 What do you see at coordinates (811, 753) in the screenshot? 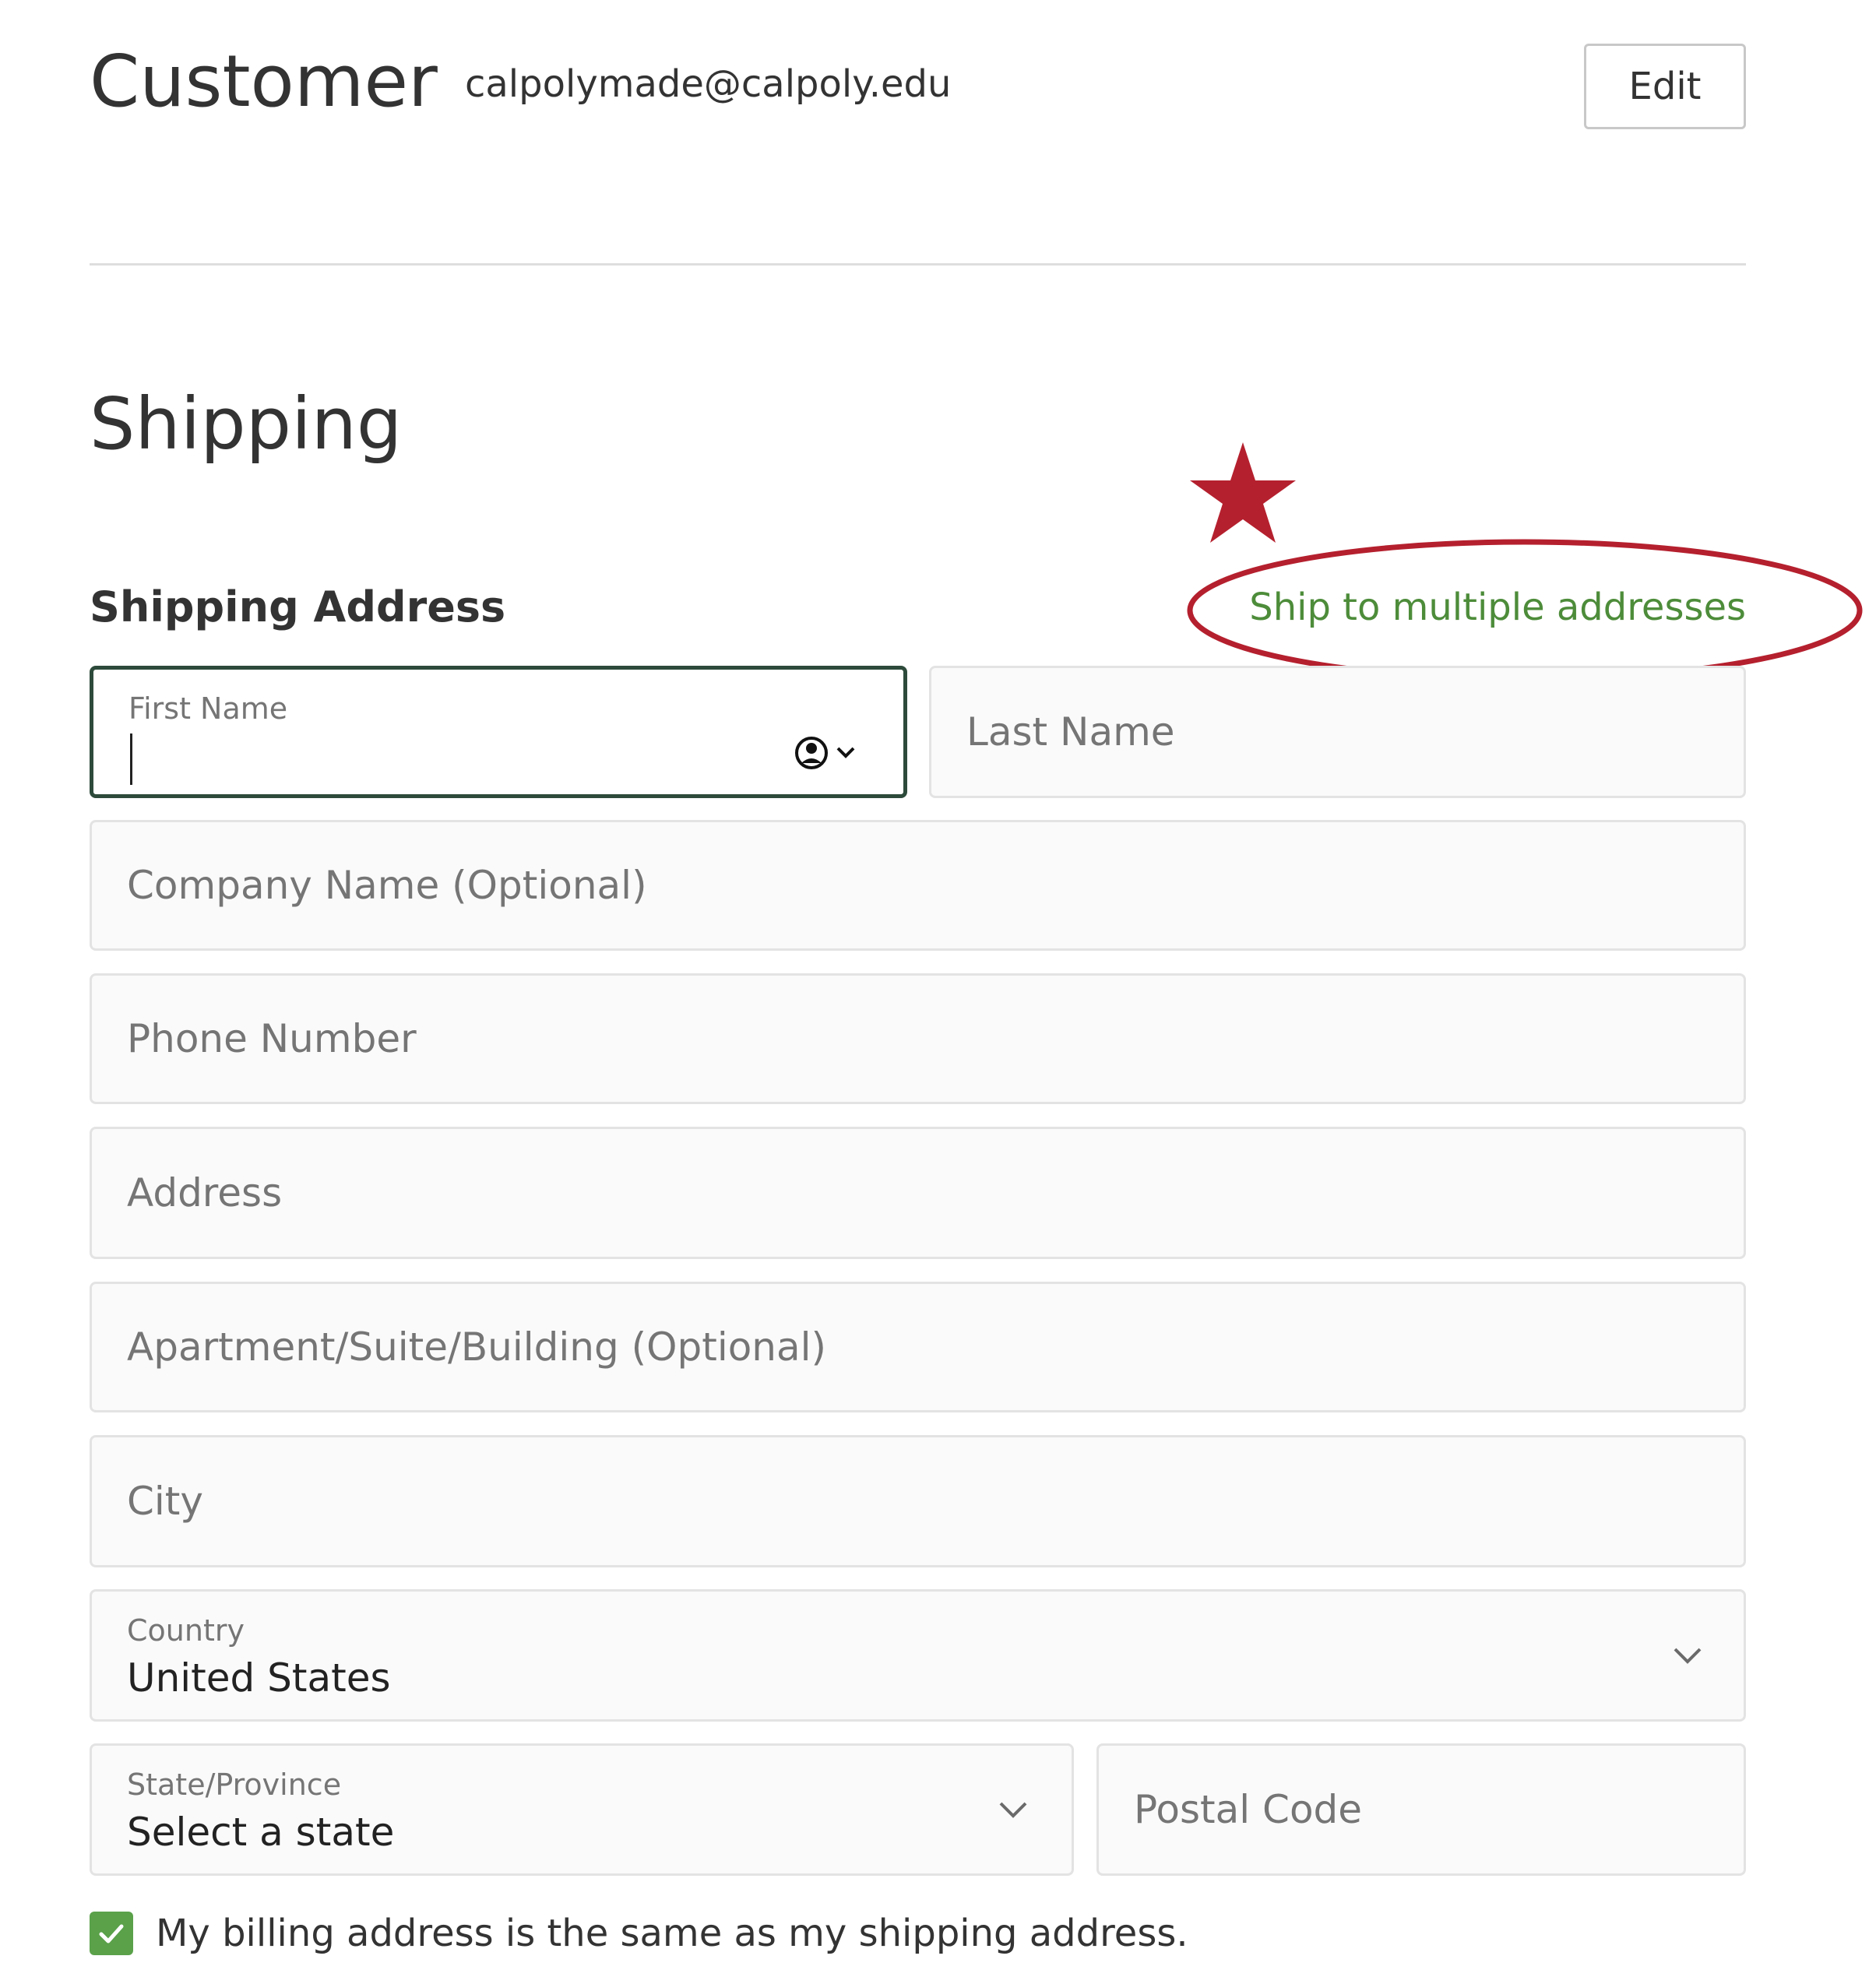
I see `user-circle-icon` at bounding box center [811, 753].